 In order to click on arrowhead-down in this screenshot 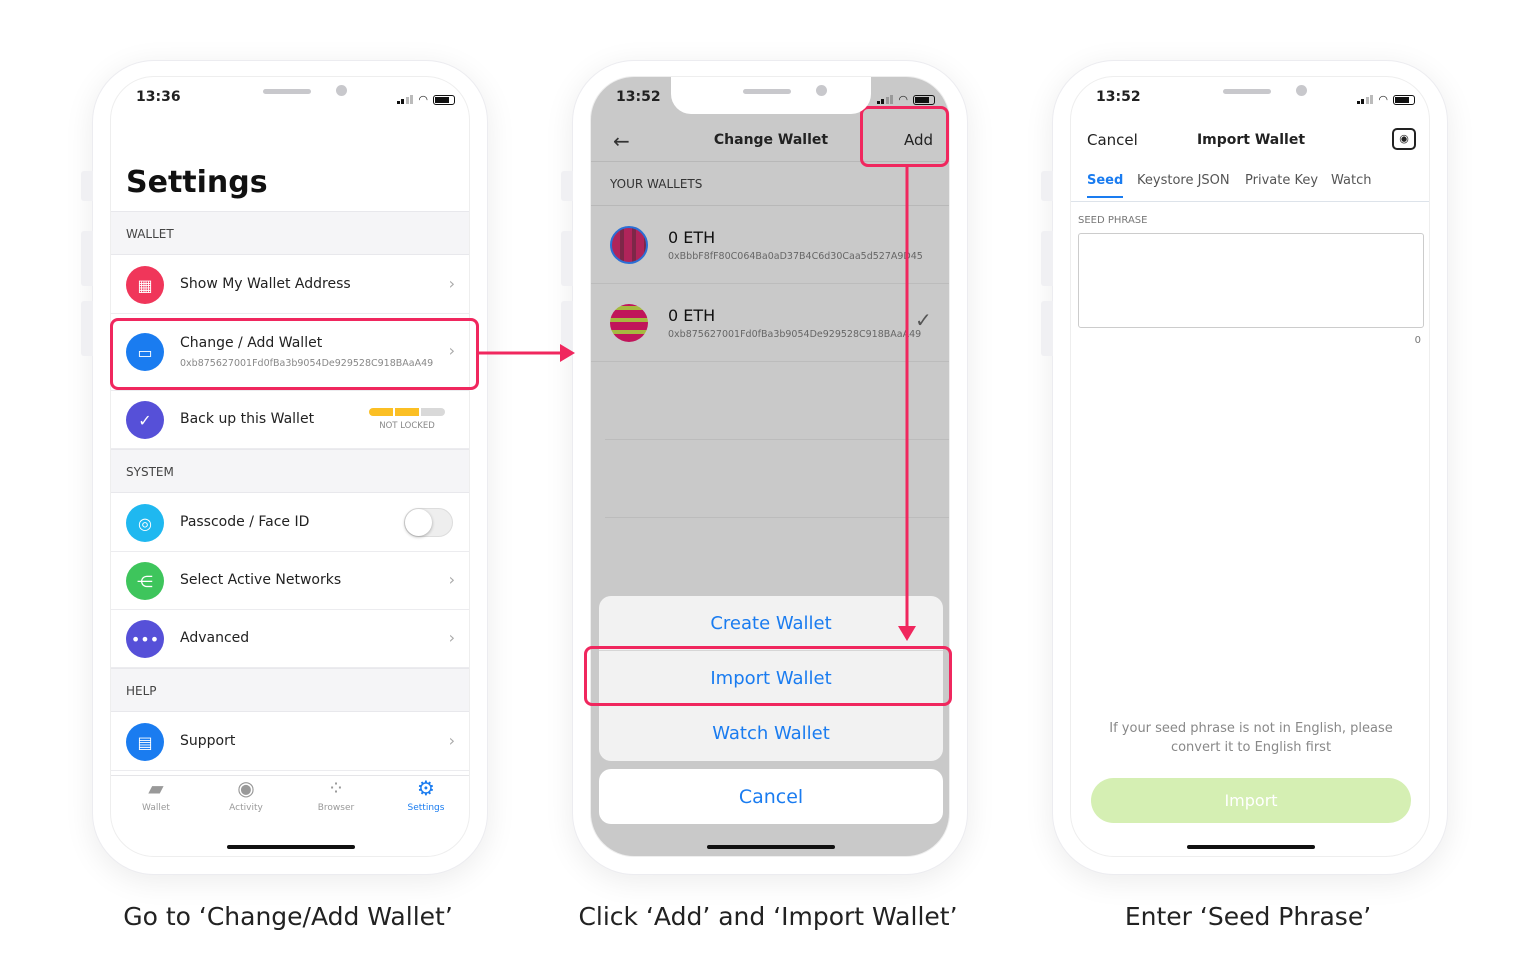, I will do `click(907, 633)`.